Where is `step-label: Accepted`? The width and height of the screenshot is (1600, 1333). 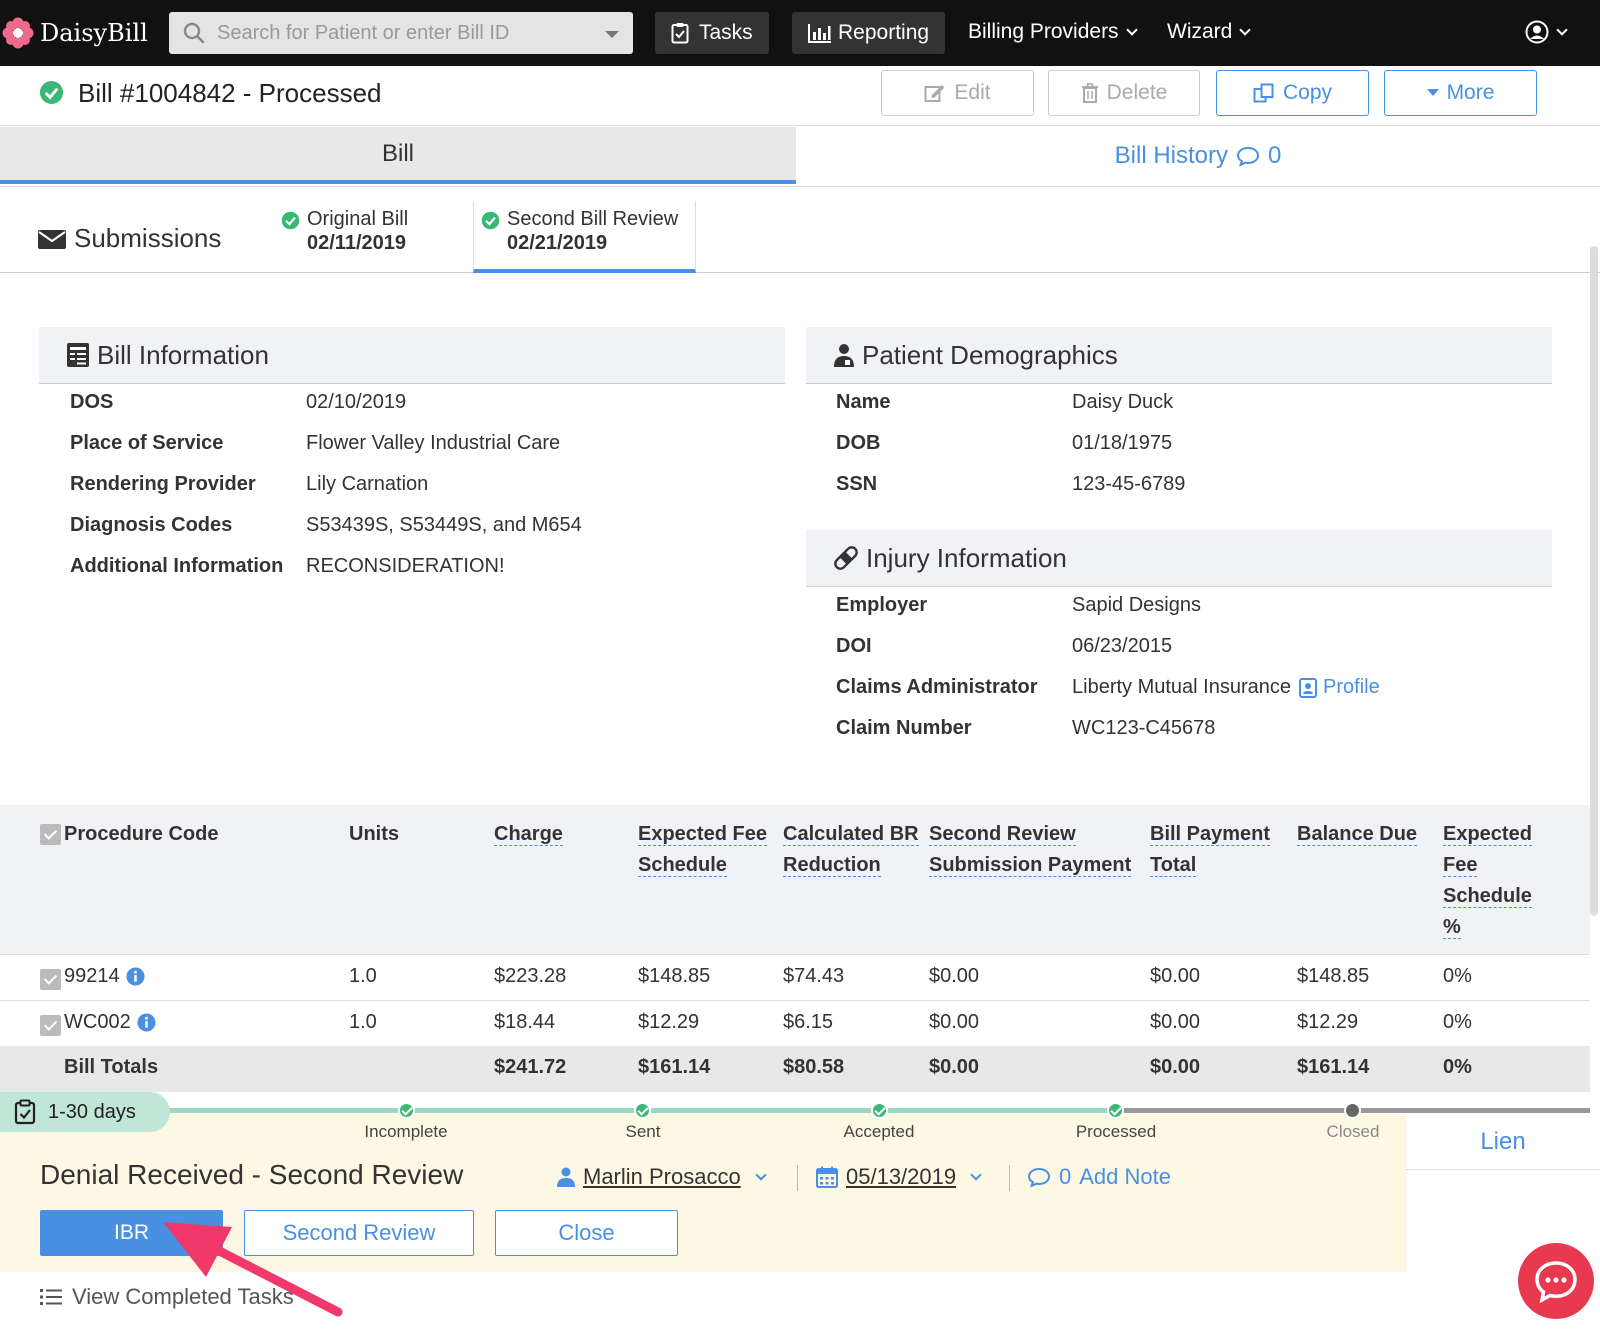
step-label: Accepted is located at coordinates (879, 1131).